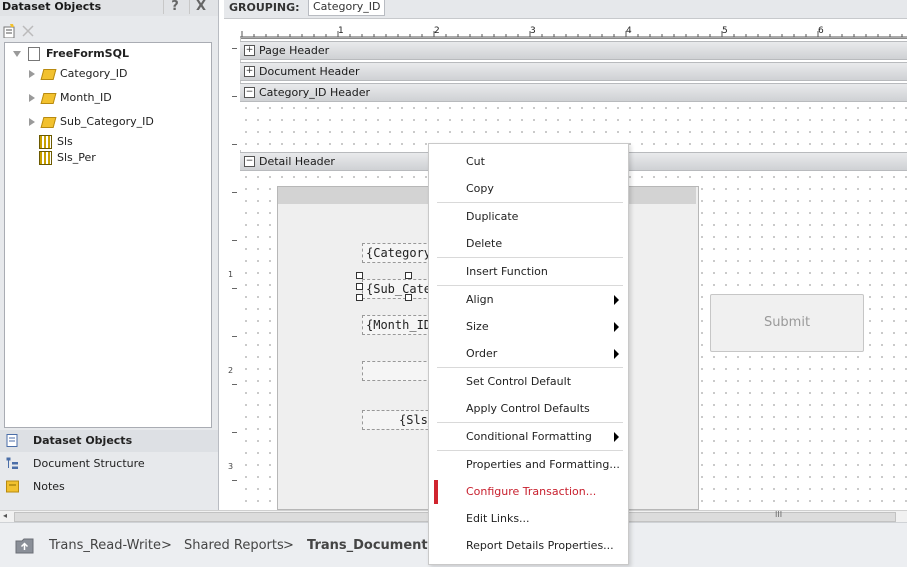 The width and height of the screenshot is (907, 567). Describe the element at coordinates (573, 71) in the screenshot. I see `section-document-header: + Document Header` at that location.